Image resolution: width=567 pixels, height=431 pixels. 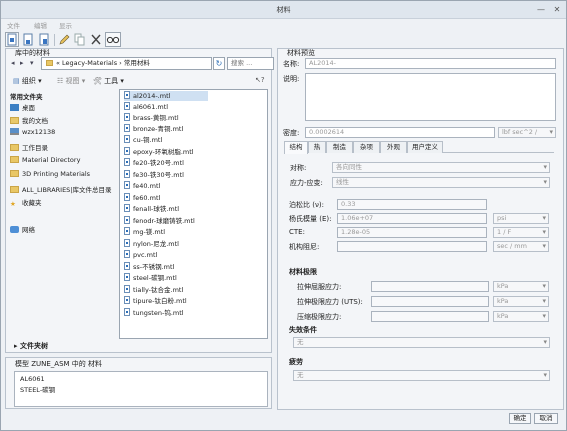 What do you see at coordinates (521, 232) in the screenshot?
I see `cte-unit-select: 1 / F` at bounding box center [521, 232].